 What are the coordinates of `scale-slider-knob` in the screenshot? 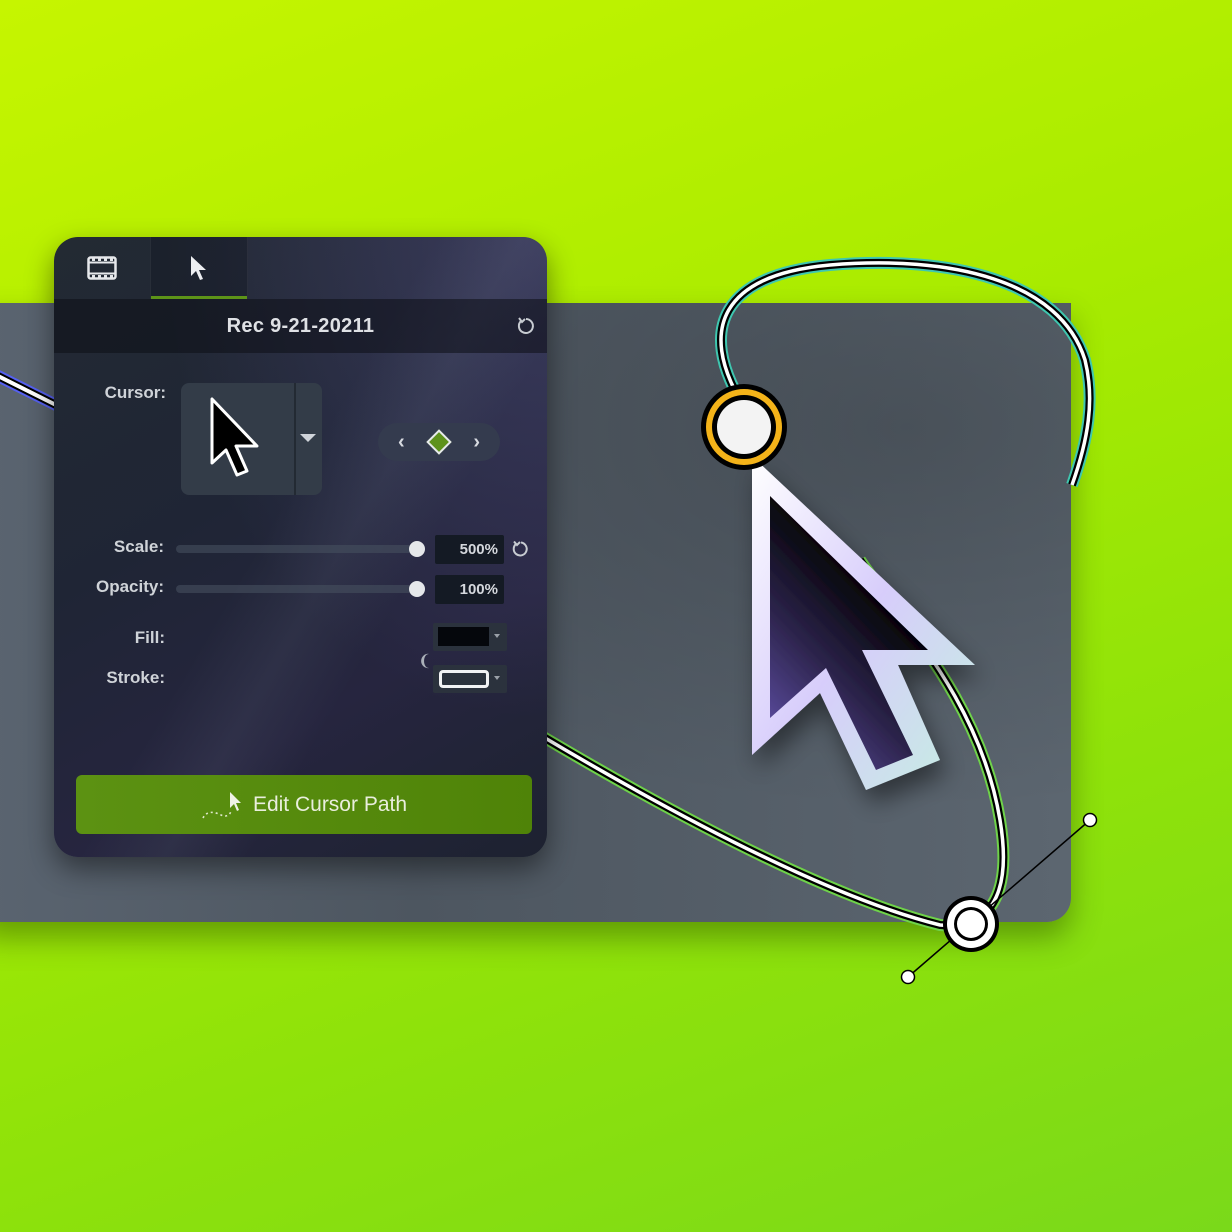 It's located at (417, 549).